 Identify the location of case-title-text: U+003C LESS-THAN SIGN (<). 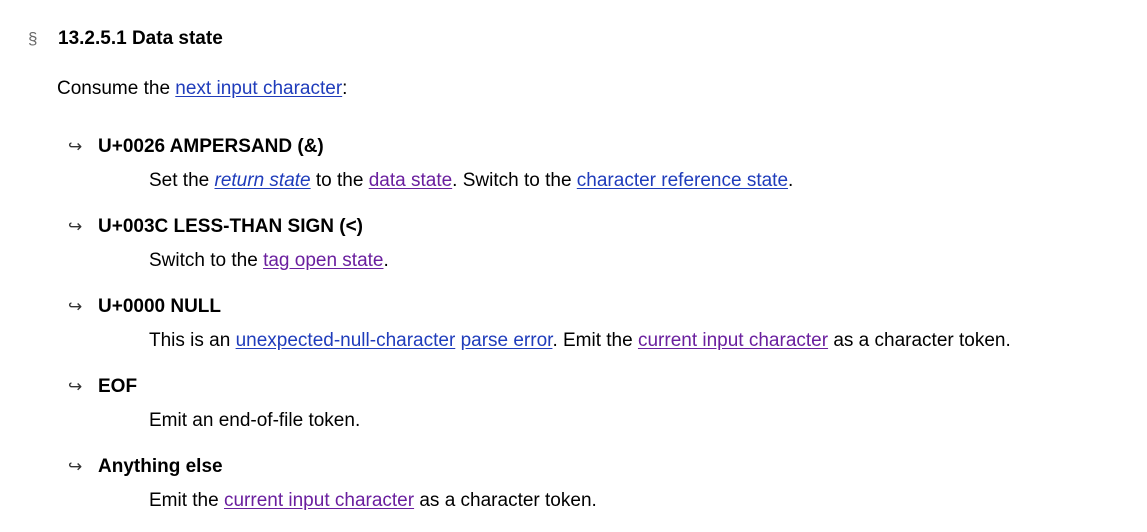
(230, 226).